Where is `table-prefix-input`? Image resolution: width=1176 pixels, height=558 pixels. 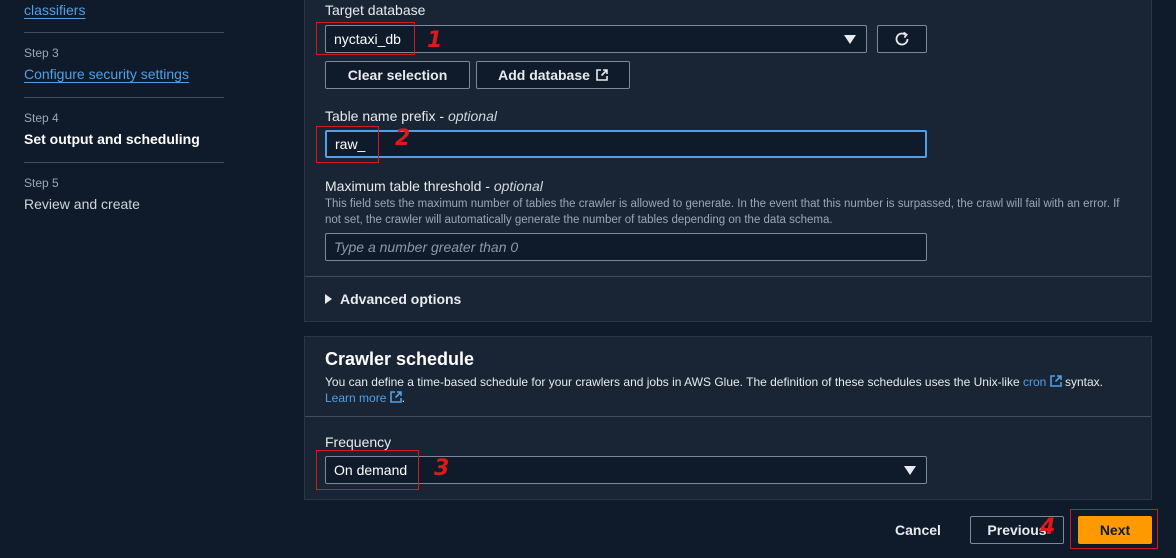
table-prefix-input is located at coordinates (626, 144).